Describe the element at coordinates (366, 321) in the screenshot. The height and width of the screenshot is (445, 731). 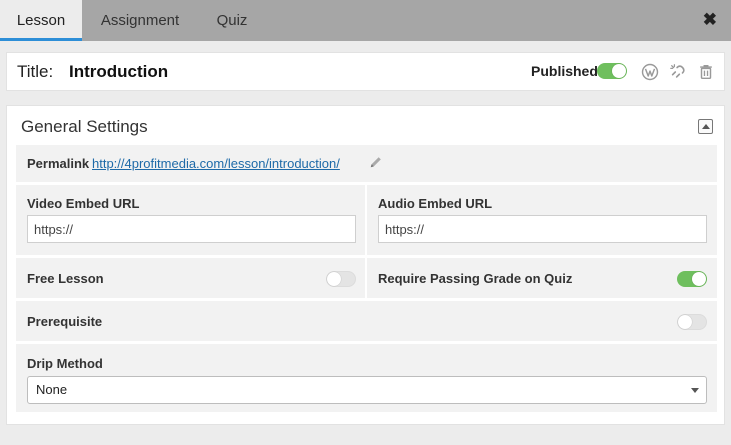
I see `prerequisite-cell: Prerequisite` at that location.